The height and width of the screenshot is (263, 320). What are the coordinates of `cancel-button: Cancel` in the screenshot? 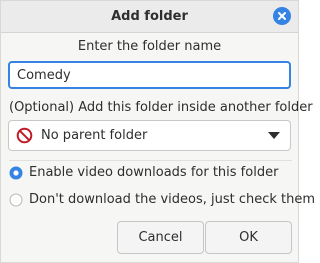 It's located at (160, 237).